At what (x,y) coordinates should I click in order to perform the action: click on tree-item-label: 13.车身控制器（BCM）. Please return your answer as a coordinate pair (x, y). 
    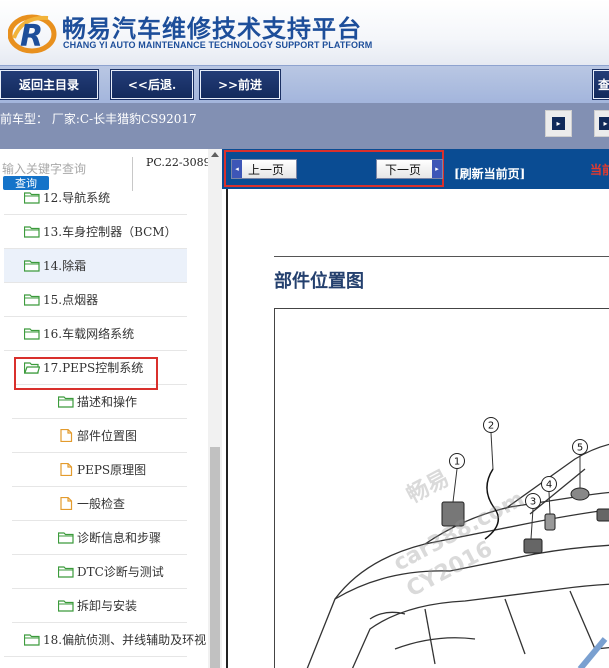
    Looking at the image, I should click on (110, 232).